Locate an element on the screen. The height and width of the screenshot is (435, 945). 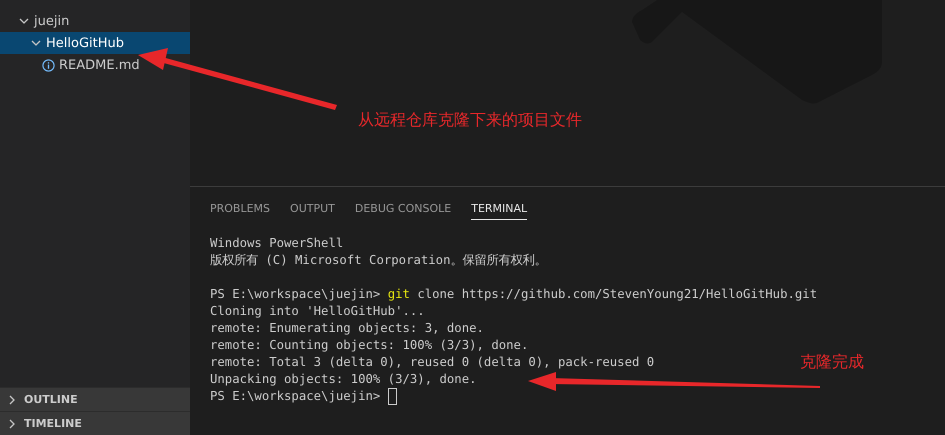
panel-tab: DEBUG CONSOLE is located at coordinates (403, 209).